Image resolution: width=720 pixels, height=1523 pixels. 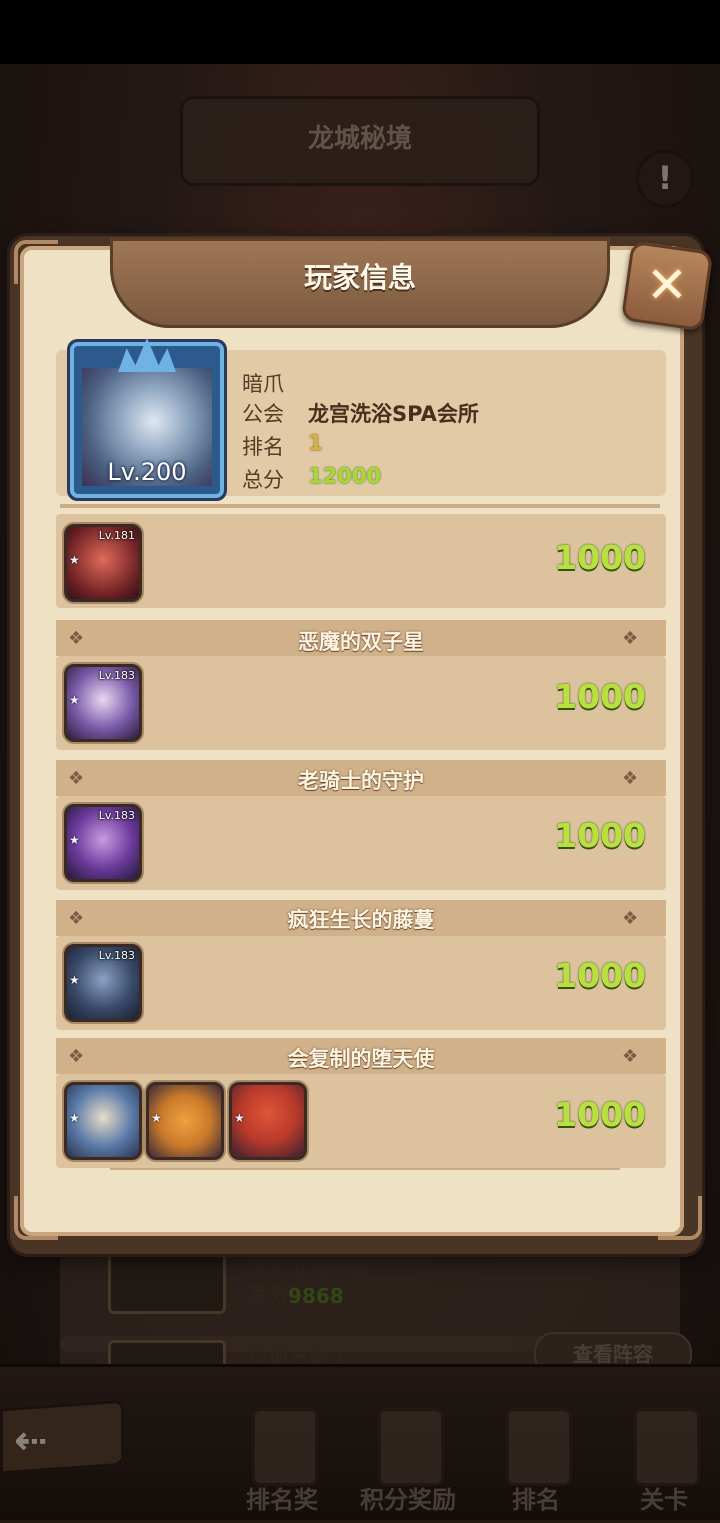 What do you see at coordinates (361, 780) in the screenshot?
I see `team-title: 老骑士的守护` at bounding box center [361, 780].